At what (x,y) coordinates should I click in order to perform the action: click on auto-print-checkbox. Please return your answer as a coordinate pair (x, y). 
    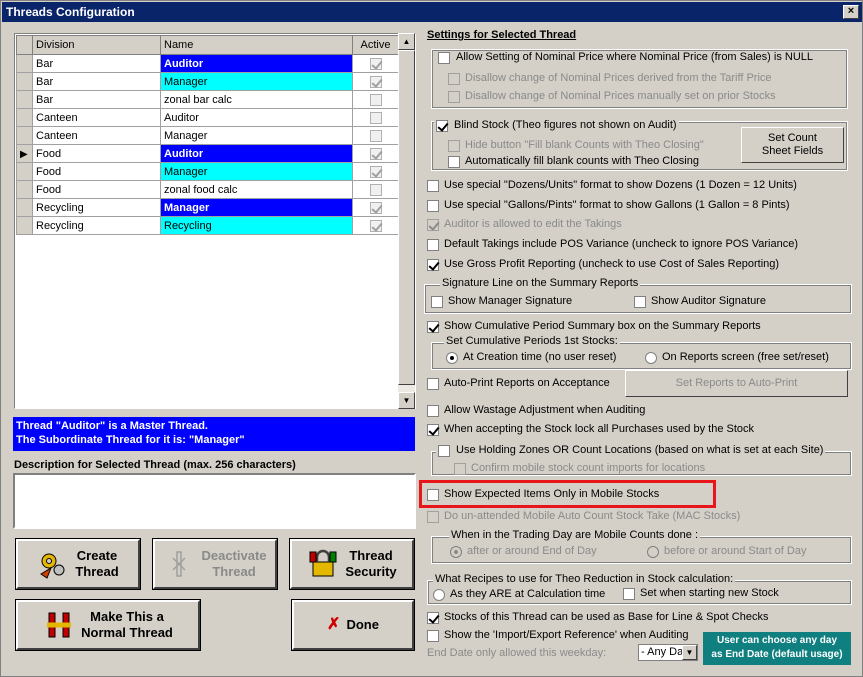
    Looking at the image, I should click on (433, 384).